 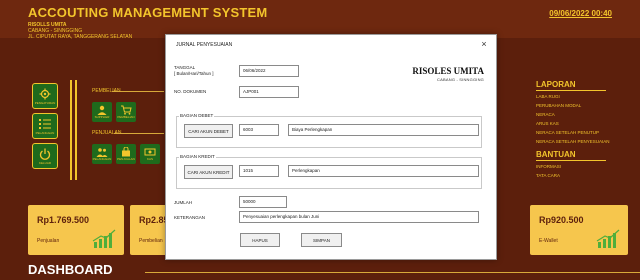 What do you see at coordinates (44, 162) in the screenshot?
I see `logout-label: KELUAR` at bounding box center [44, 162].